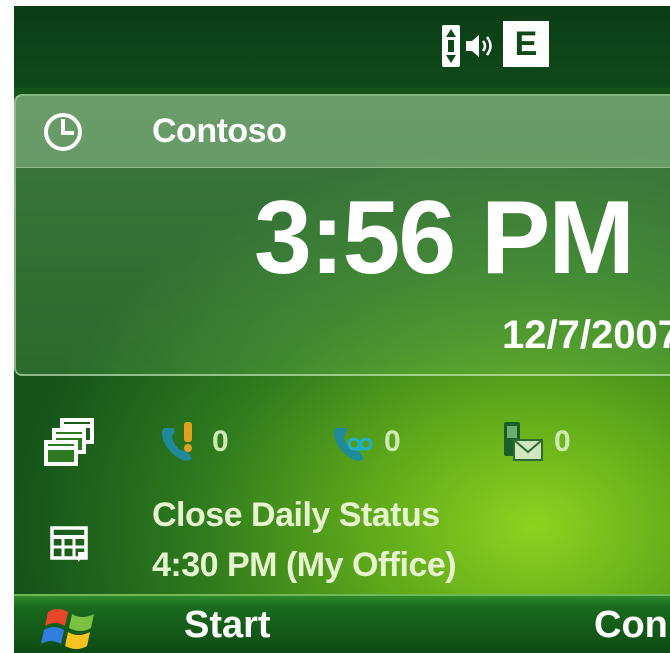  I want to click on appointment-detail: 4:30 PM (My Office), so click(304, 565).